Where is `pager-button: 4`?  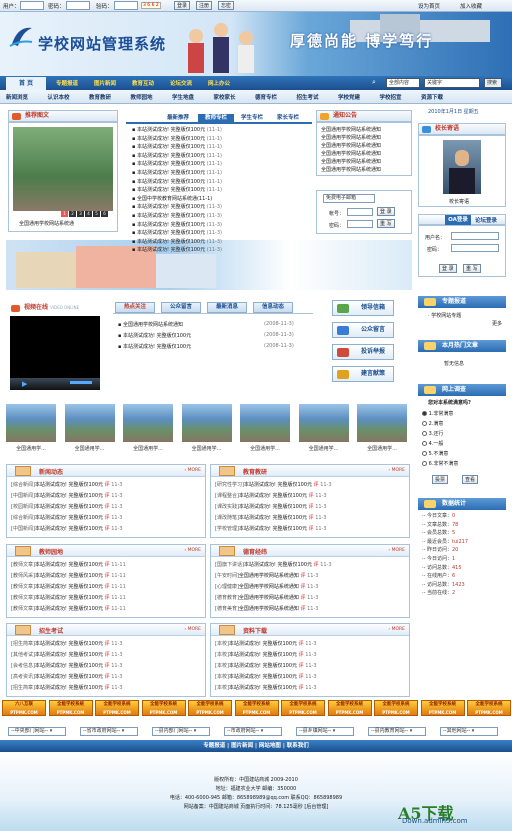 pager-button: 4 is located at coordinates (88, 214).